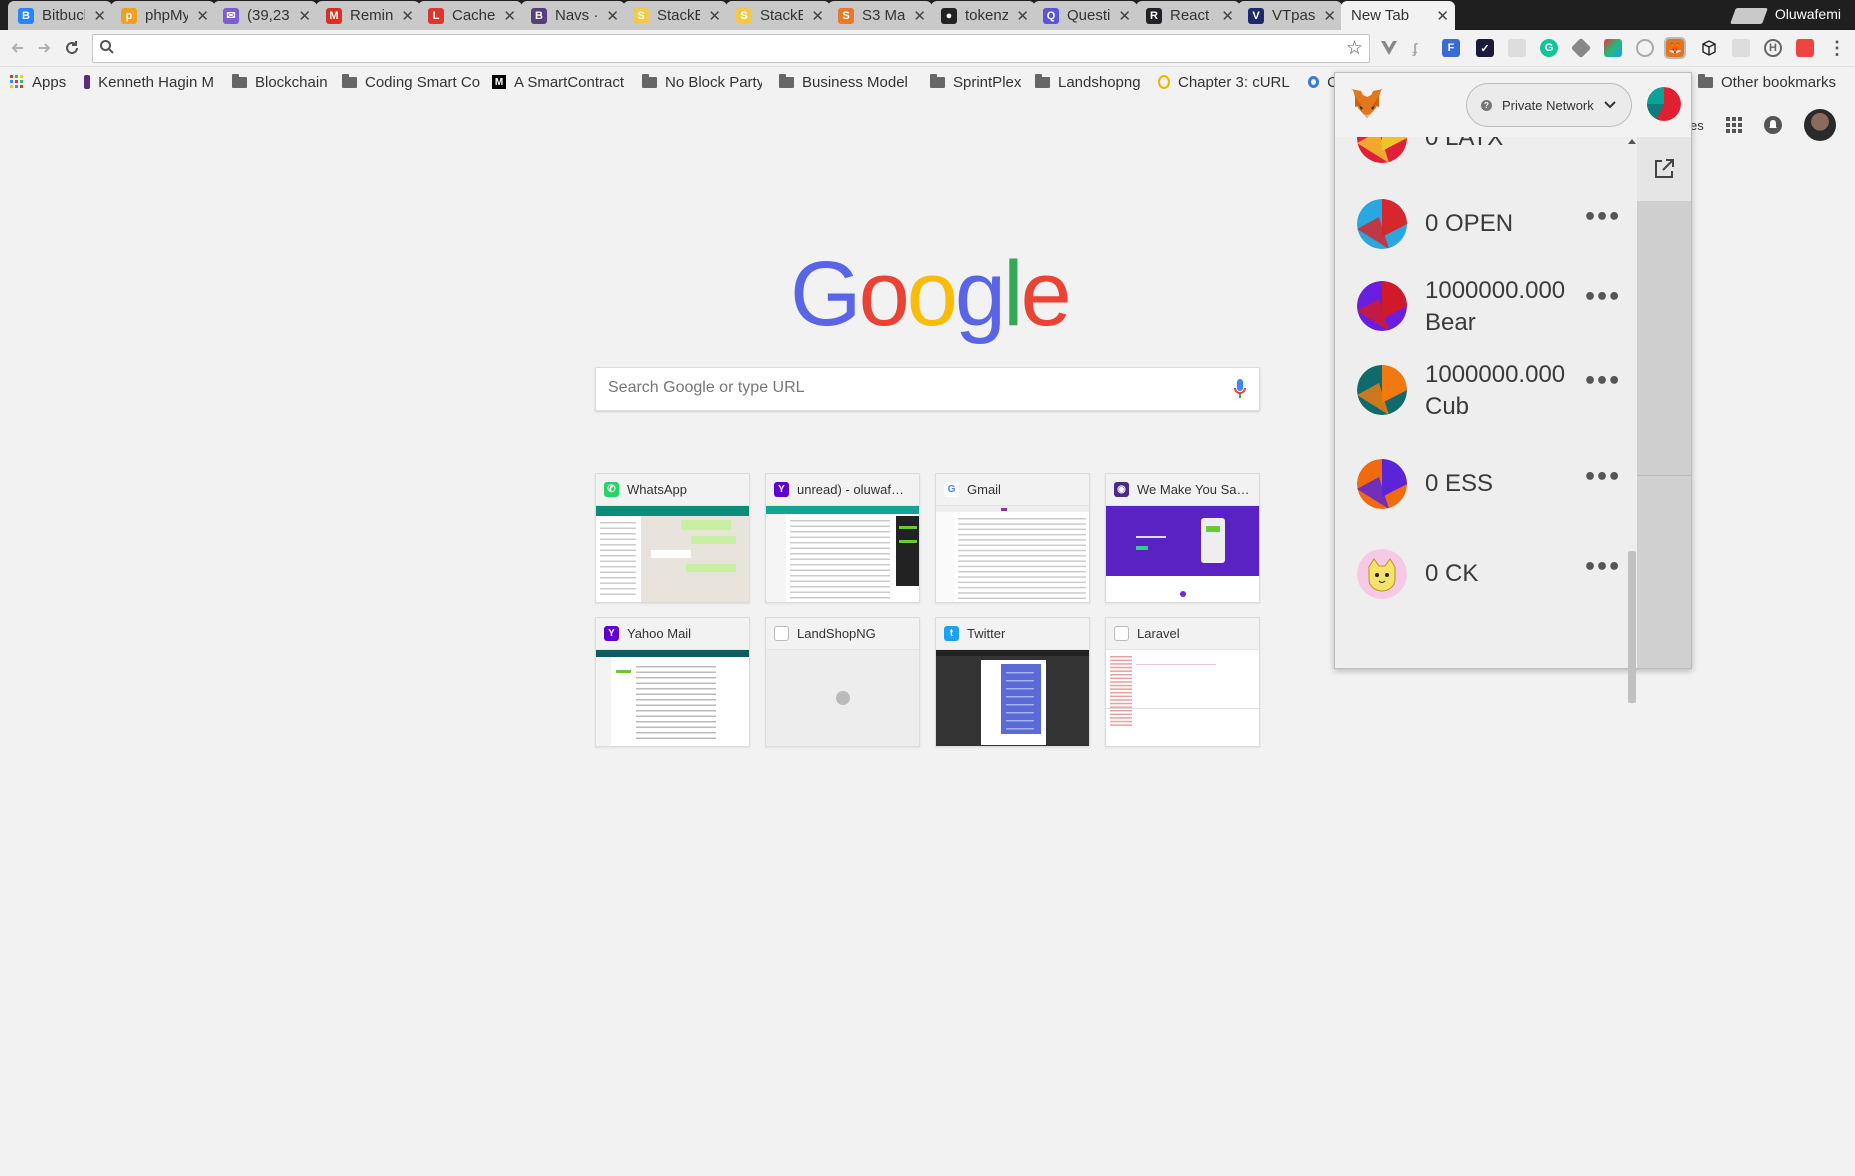 Image resolution: width=1855 pixels, height=1176 pixels. What do you see at coordinates (1354, 48) in the screenshot?
I see `bookmark-star-icon: ☆` at bounding box center [1354, 48].